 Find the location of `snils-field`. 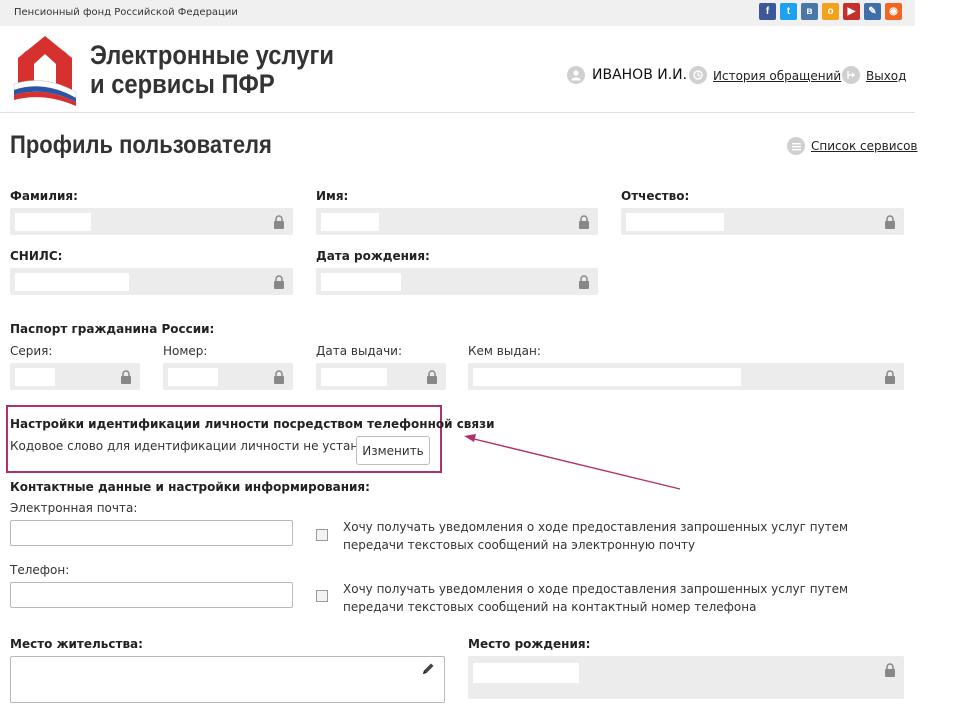

snils-field is located at coordinates (151, 281).